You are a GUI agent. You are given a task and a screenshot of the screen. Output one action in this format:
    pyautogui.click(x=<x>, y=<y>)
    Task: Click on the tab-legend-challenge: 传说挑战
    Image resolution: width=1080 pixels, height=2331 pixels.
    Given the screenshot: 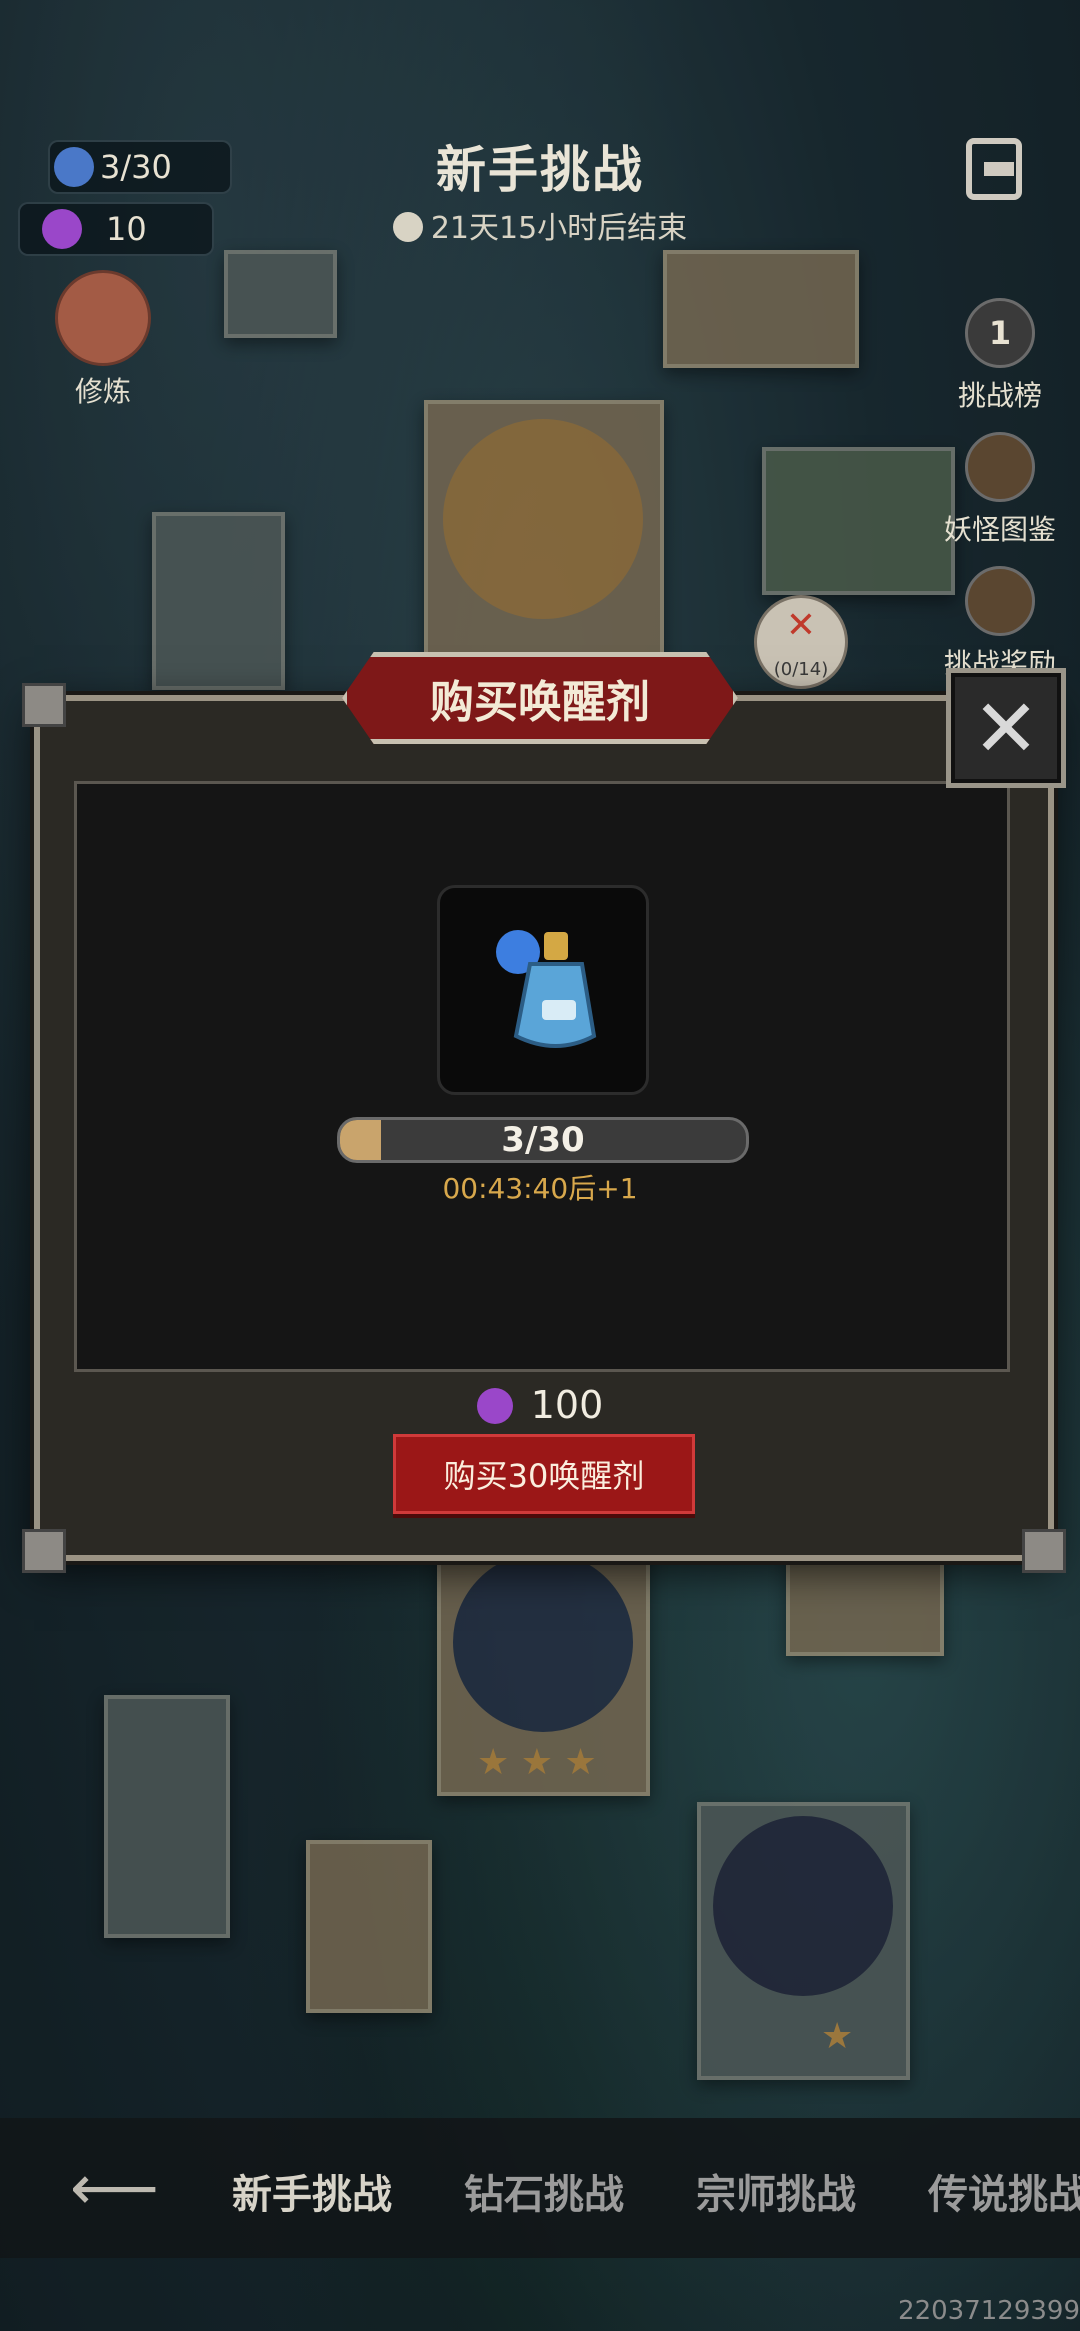 What is the action you would take?
    pyautogui.click(x=1004, y=2191)
    